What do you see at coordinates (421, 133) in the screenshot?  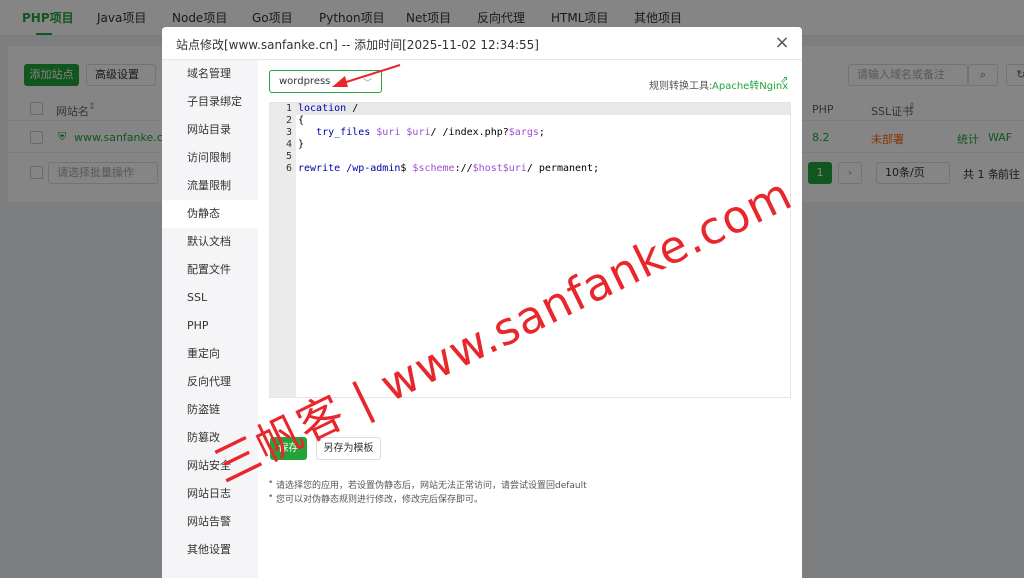 I see `code-line: try_files $uri $uri/ /index.php?$args;` at bounding box center [421, 133].